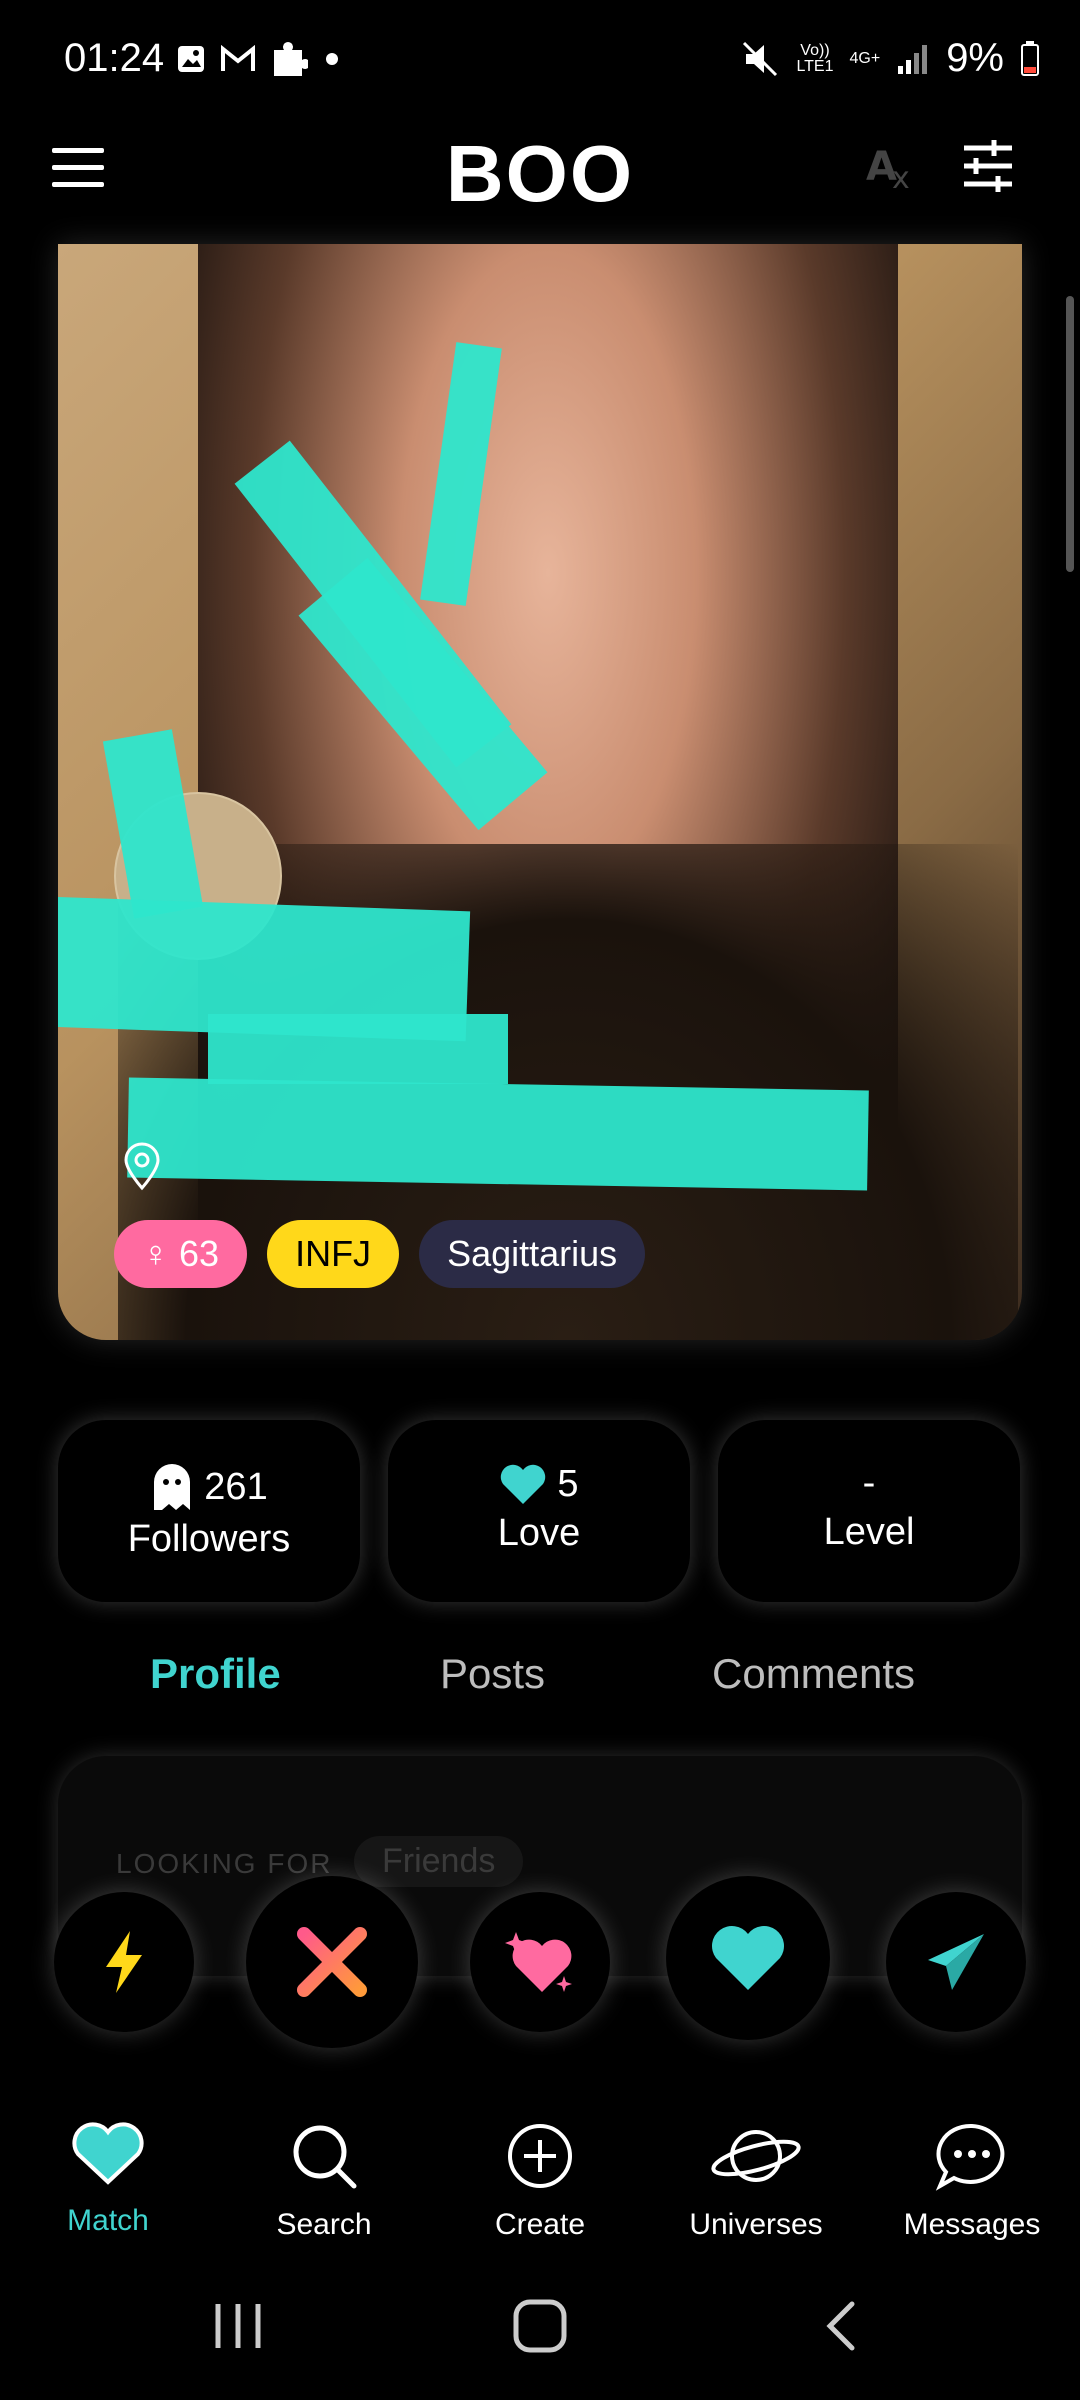  I want to click on battery-icon, so click(1030, 58).